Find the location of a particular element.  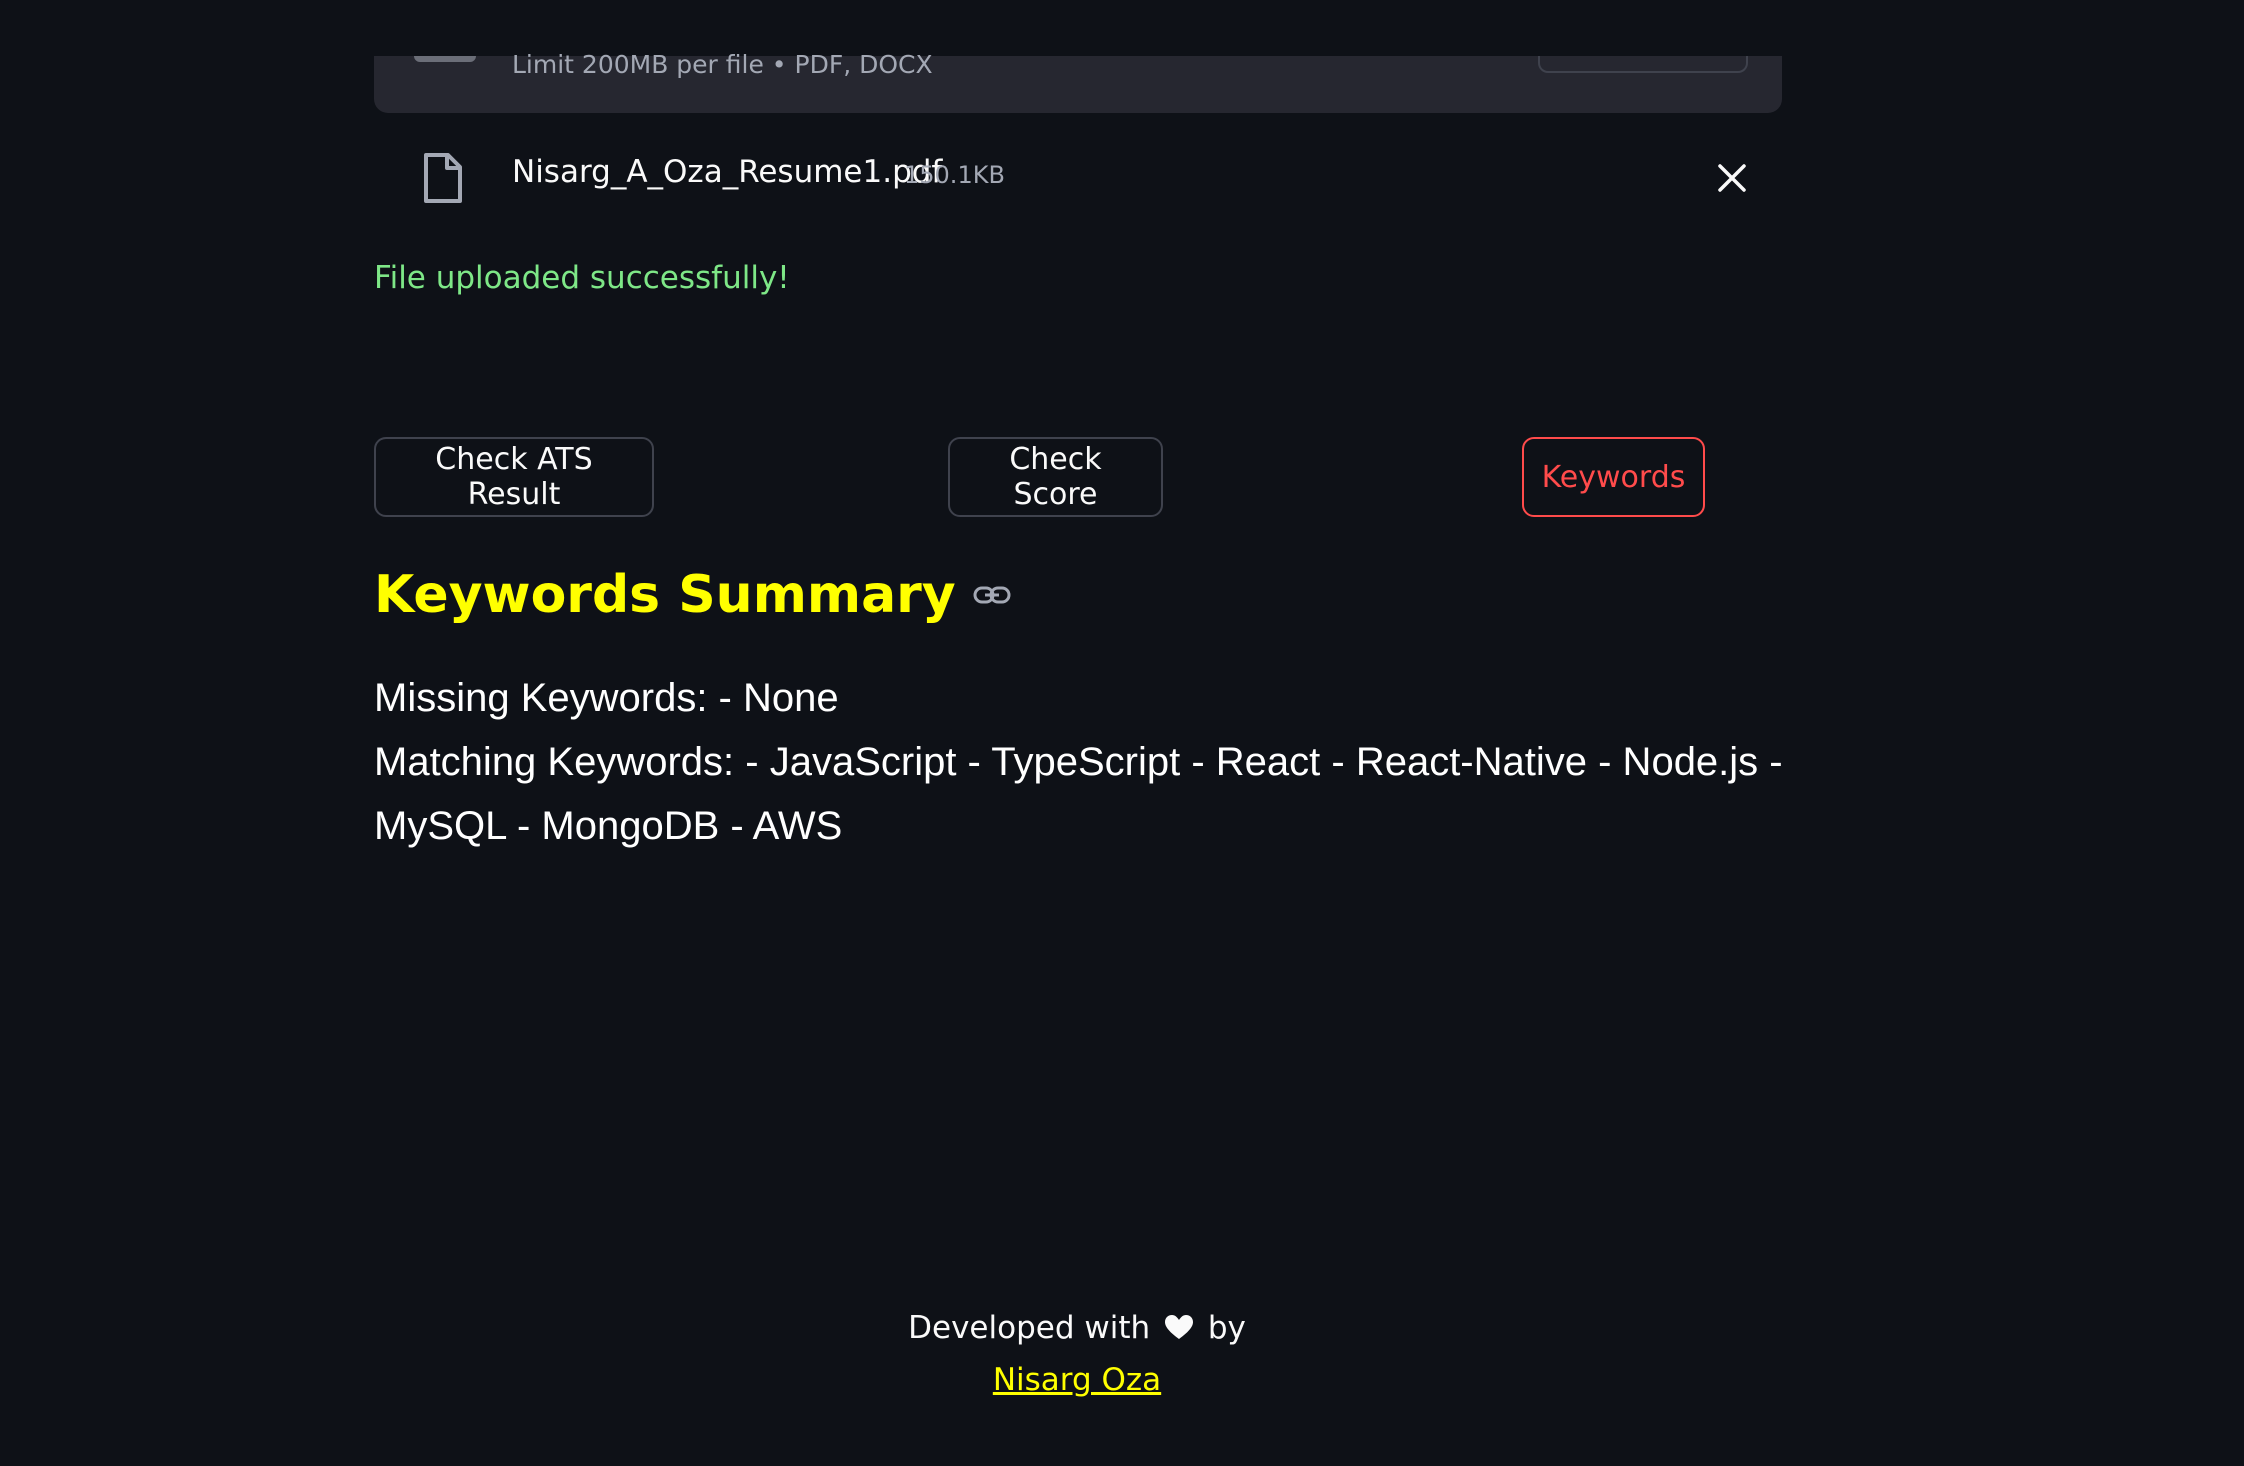

heart-icon is located at coordinates (1178, 1327).